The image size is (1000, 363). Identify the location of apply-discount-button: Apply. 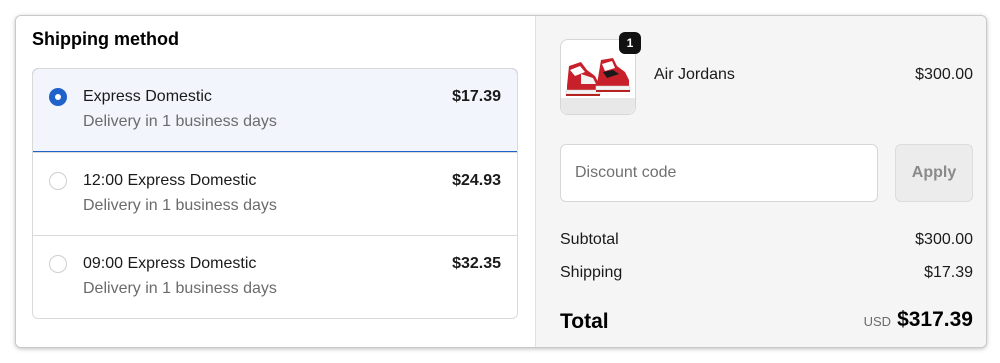
(934, 173).